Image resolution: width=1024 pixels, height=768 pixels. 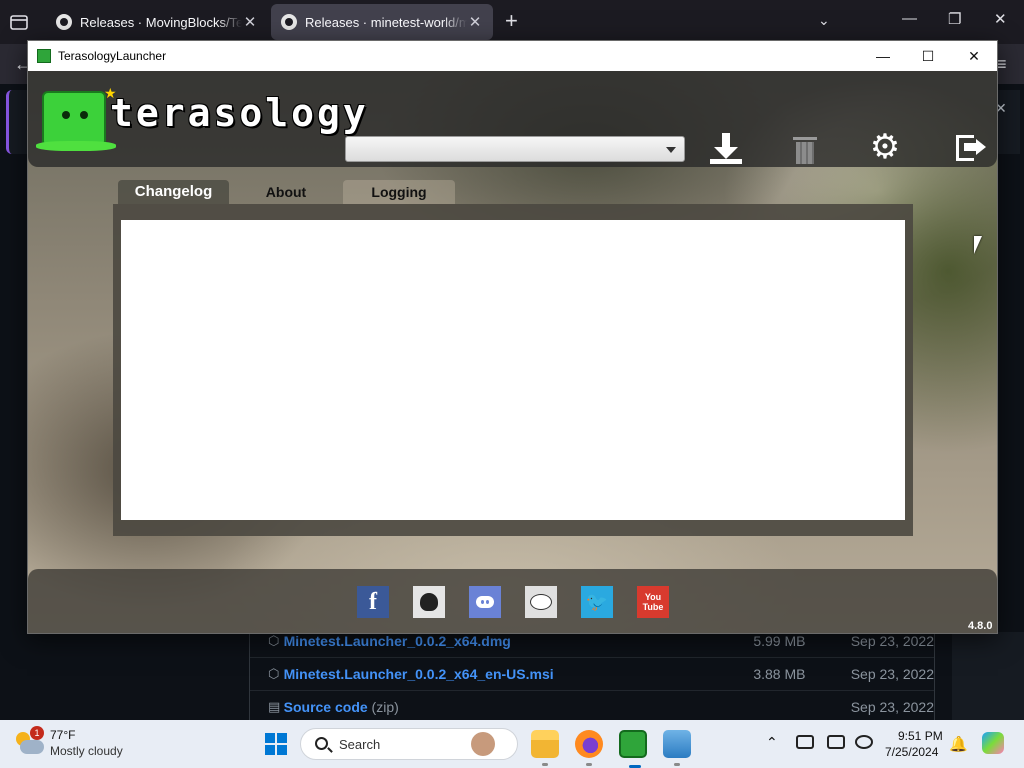 I want to click on asset-link-suffix: (zip), so click(x=385, y=707).